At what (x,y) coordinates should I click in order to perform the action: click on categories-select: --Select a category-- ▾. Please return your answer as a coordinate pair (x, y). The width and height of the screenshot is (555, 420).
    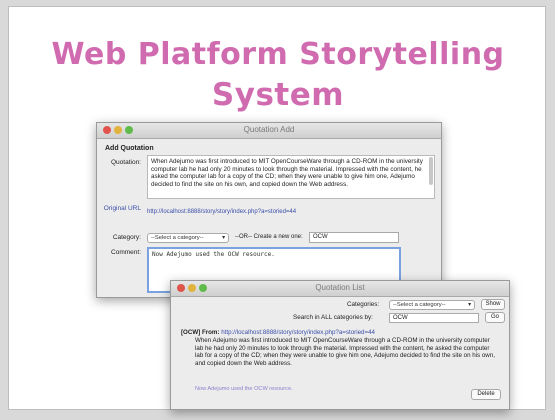
    Looking at the image, I should click on (432, 305).